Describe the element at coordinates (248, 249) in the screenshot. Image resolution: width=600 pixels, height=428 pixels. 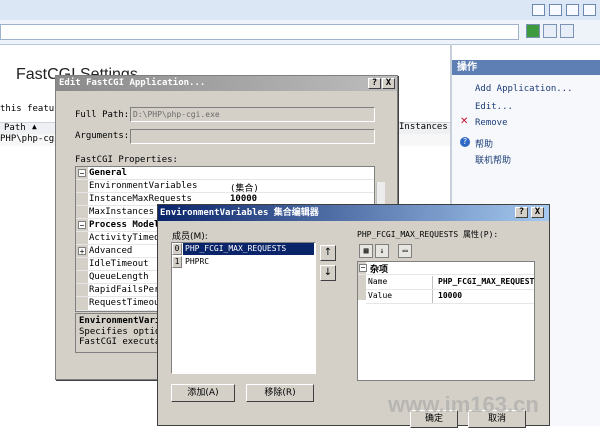
I see `member-item-selected: PHP_FCGI_MAX_REQUESTS` at that location.